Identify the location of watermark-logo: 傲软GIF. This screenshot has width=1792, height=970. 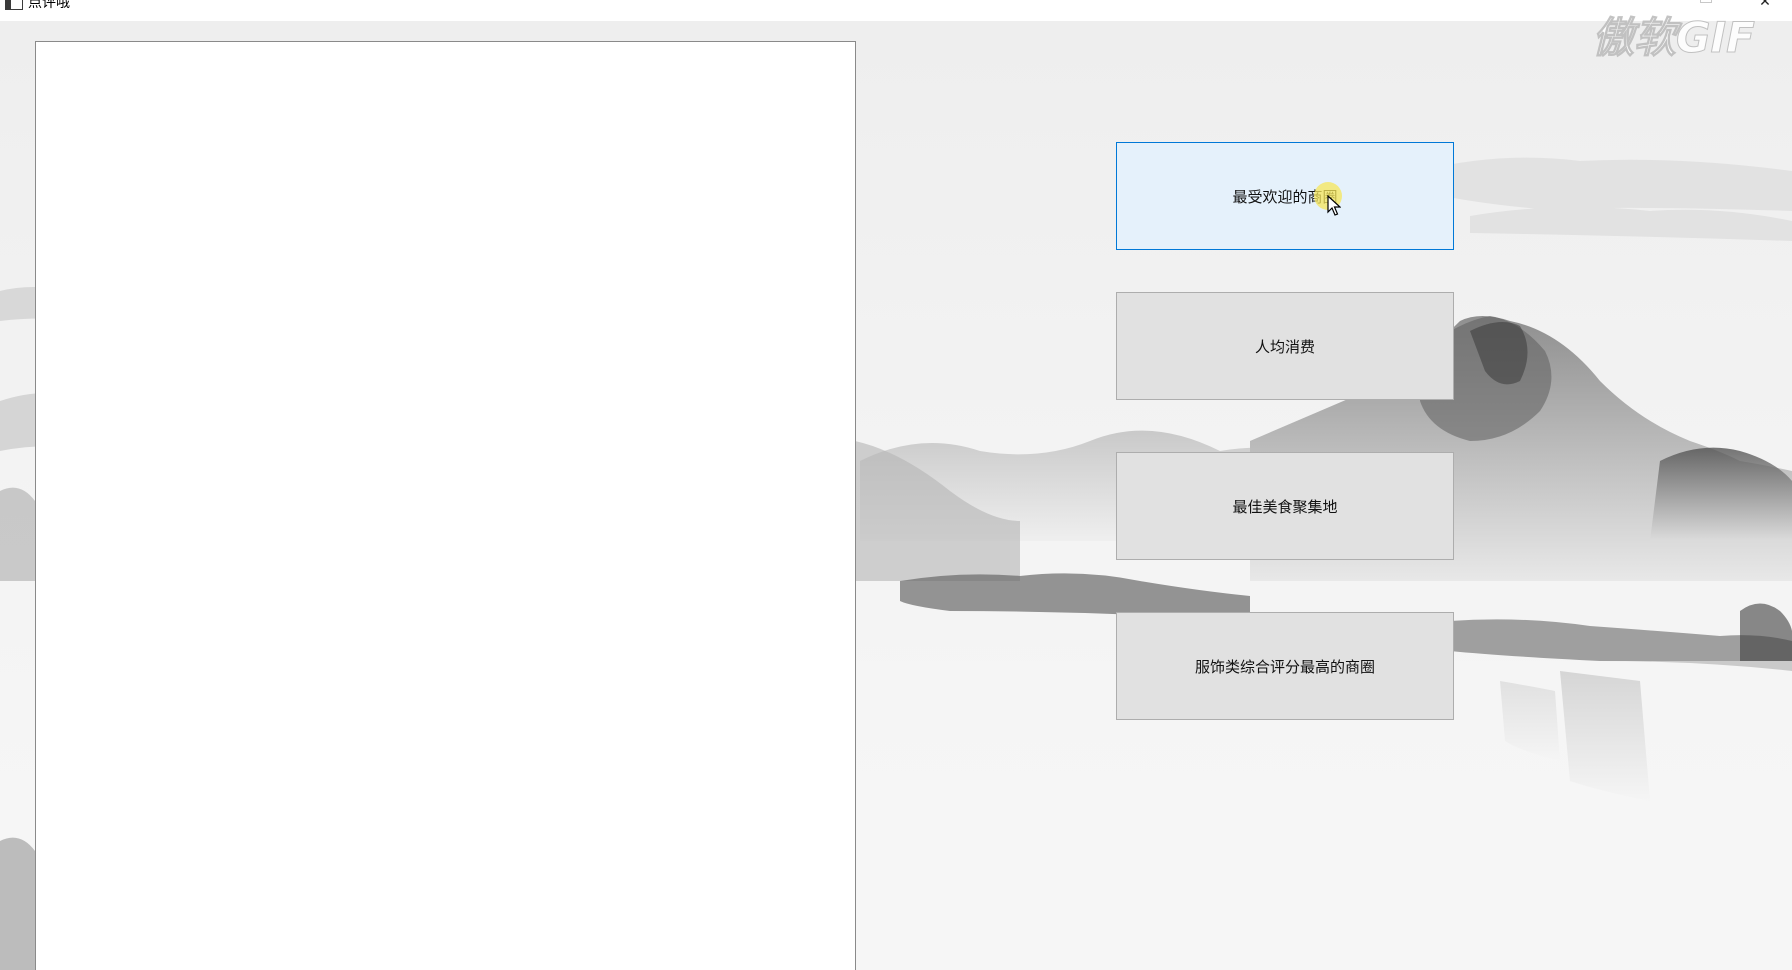
(1674, 38).